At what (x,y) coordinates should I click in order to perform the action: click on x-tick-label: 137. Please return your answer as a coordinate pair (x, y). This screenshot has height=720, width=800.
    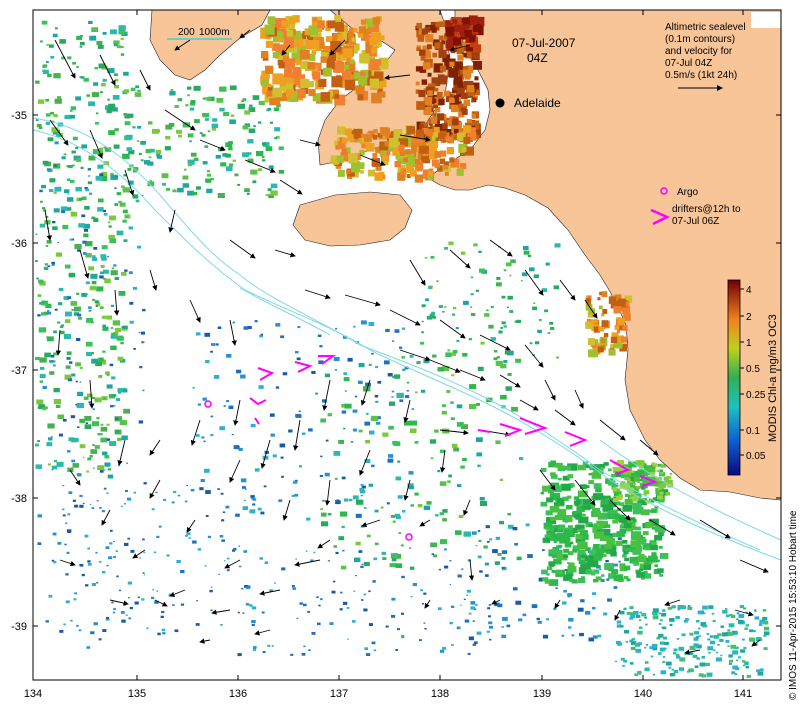
    Looking at the image, I should click on (339, 694).